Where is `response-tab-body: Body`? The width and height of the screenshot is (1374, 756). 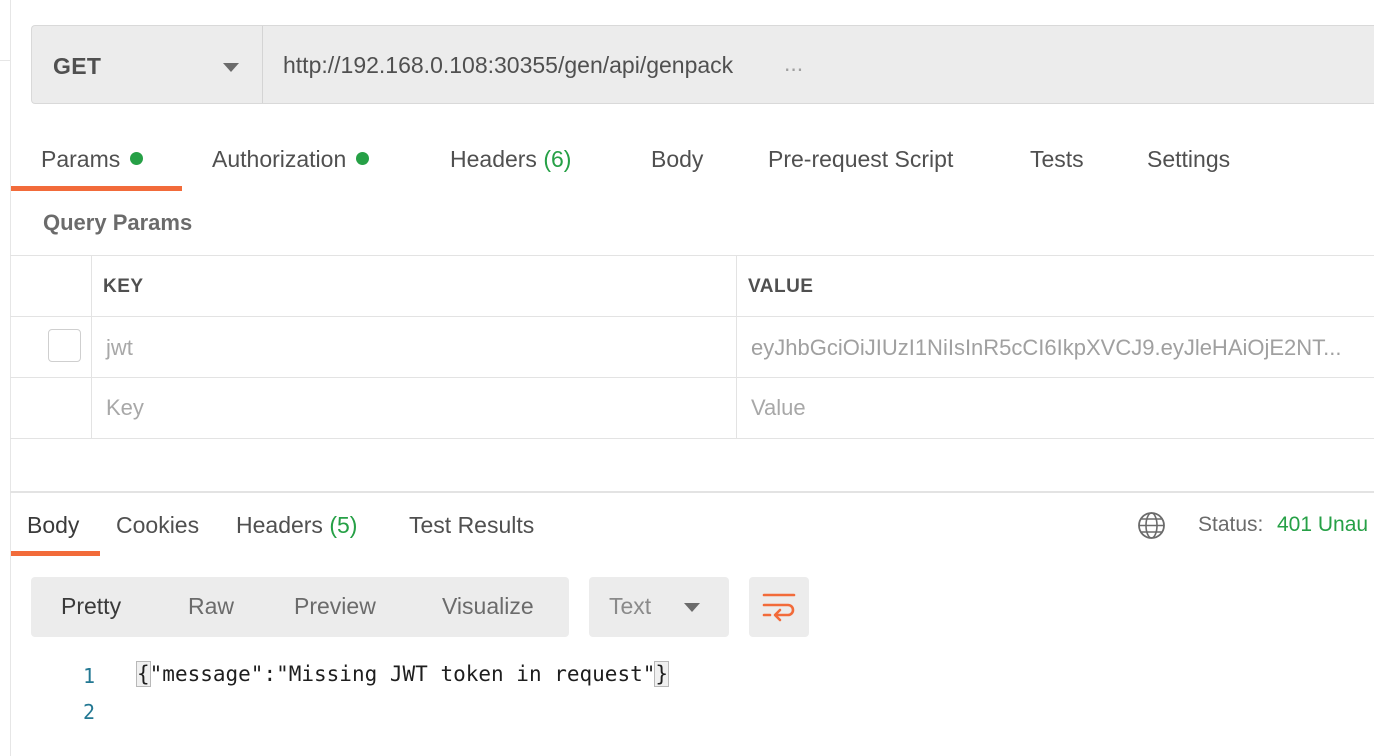 response-tab-body: Body is located at coordinates (53, 525).